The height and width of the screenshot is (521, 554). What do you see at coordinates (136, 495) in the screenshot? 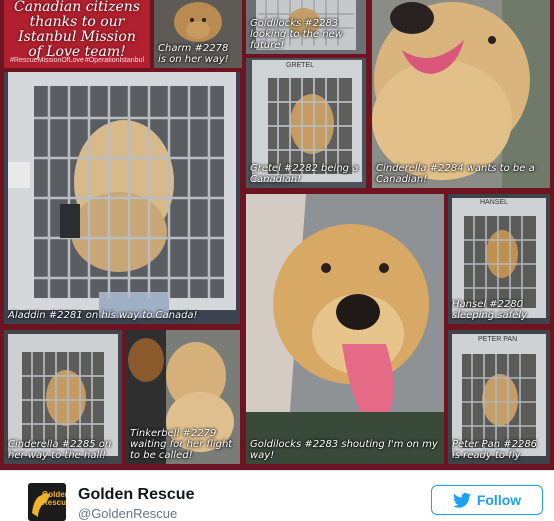
I see `account-name: Golden Rescue` at bounding box center [136, 495].